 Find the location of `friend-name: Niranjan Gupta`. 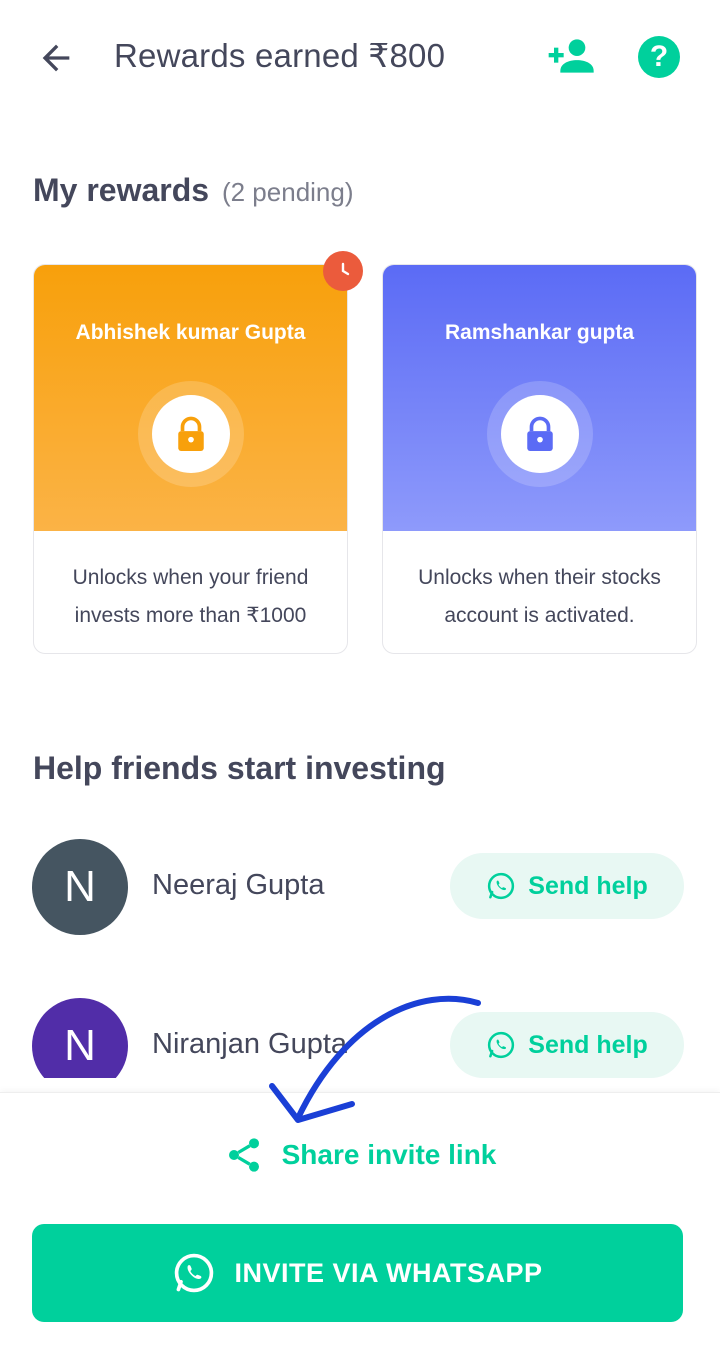

friend-name: Niranjan Gupta is located at coordinates (250, 1044).